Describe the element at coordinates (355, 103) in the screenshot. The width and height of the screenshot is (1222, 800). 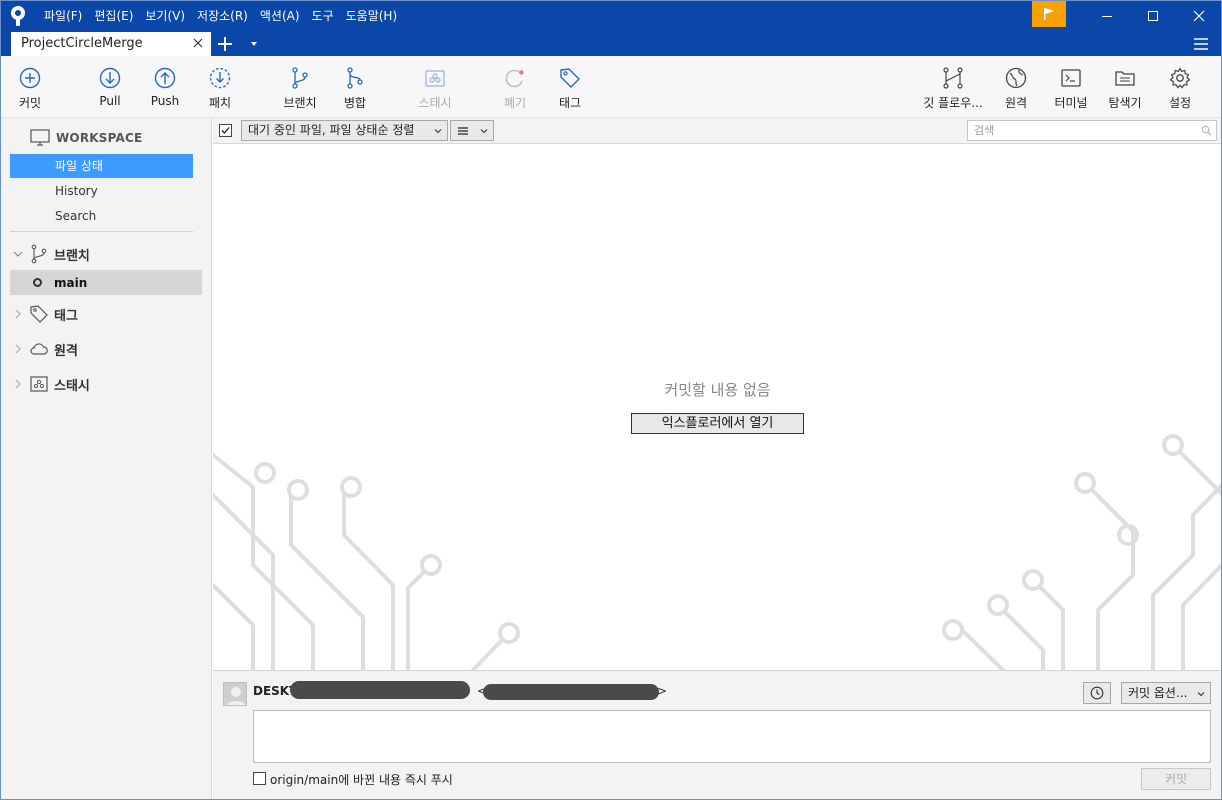
I see `merge-label: 병합` at that location.